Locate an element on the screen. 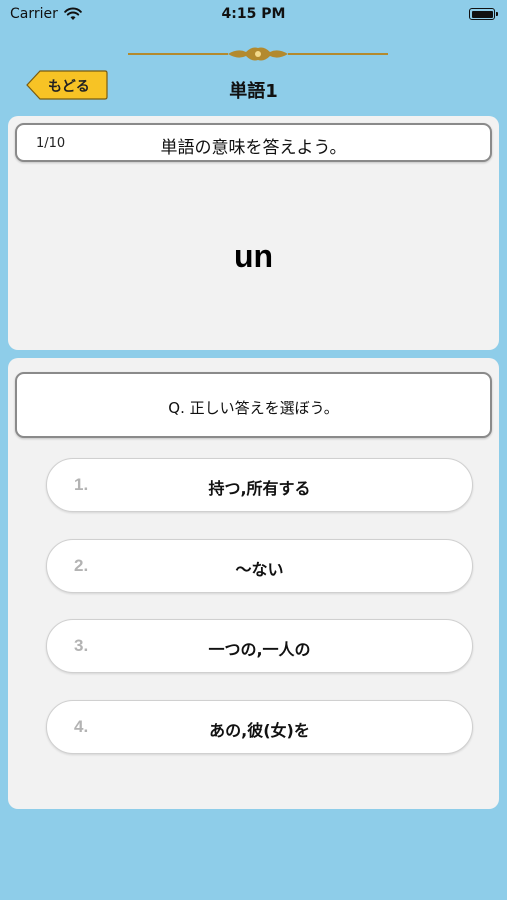 The width and height of the screenshot is (507, 900). prompt-text: Q. 正しい答えを選ぼう。 is located at coordinates (253, 408).